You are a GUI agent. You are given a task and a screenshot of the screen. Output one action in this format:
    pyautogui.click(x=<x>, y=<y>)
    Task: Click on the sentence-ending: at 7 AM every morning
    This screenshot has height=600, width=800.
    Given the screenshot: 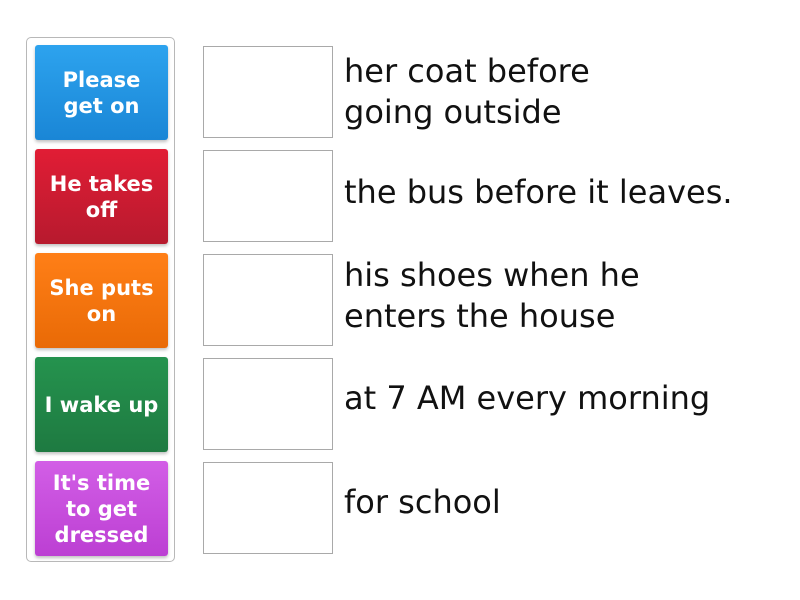 What is the action you would take?
    pyautogui.click(x=564, y=398)
    